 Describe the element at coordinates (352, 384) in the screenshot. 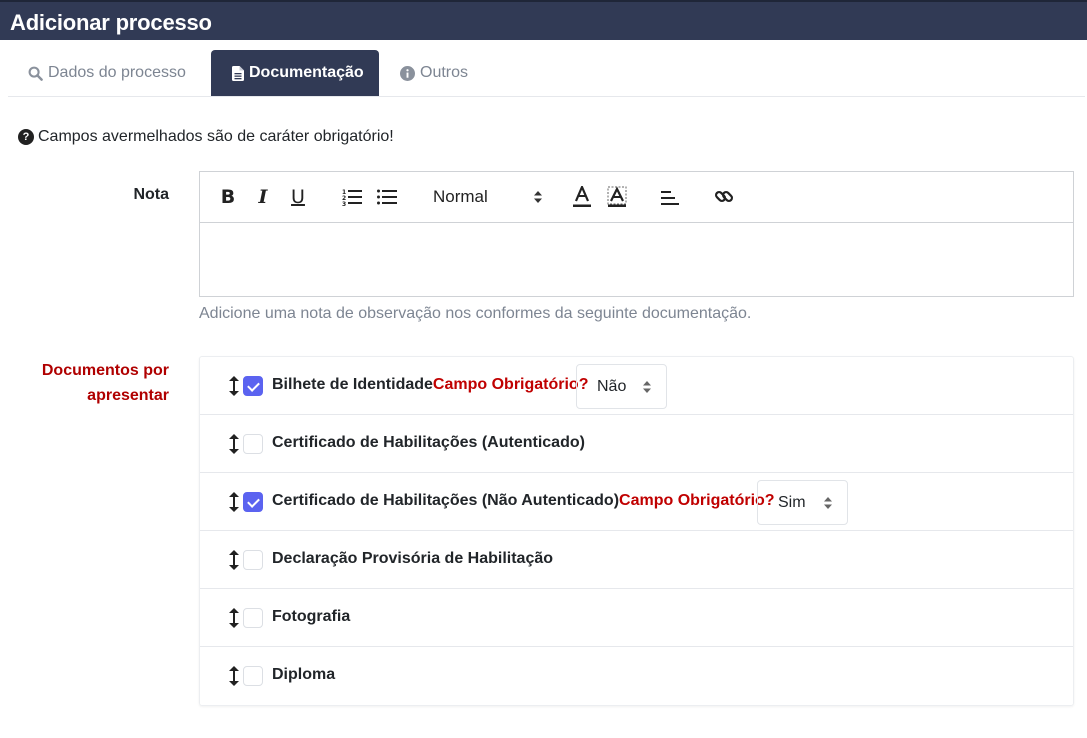

I see `document-name: Bilhete de Identidade` at that location.